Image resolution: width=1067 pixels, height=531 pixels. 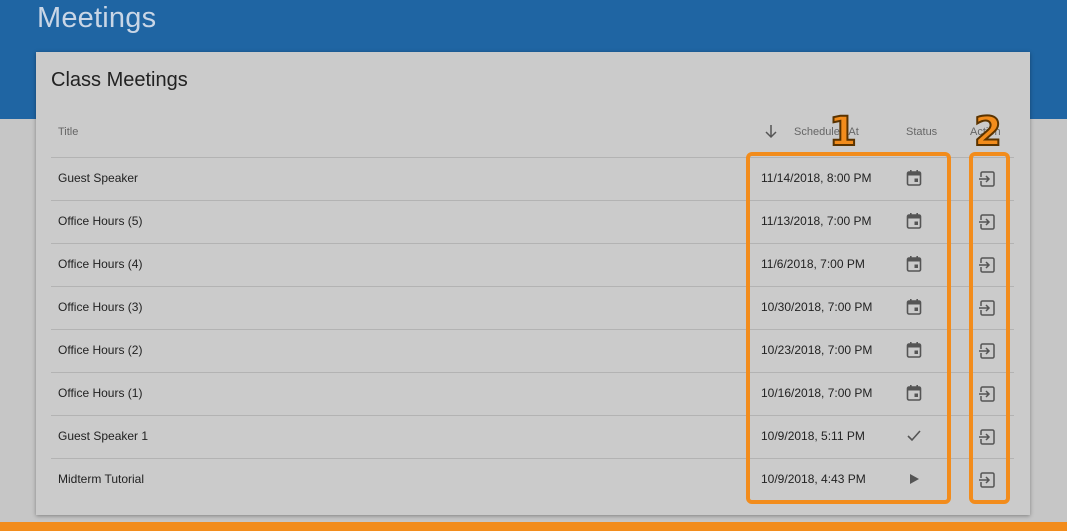 What do you see at coordinates (98, 178) in the screenshot?
I see `meeting-title: Guest Speaker` at bounding box center [98, 178].